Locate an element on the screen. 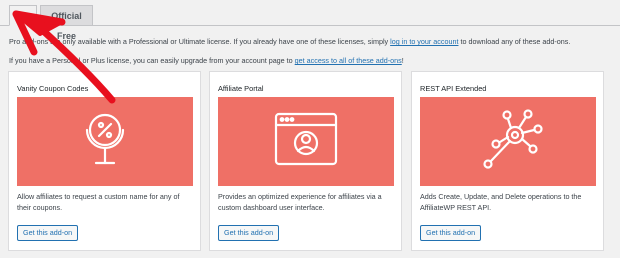  browser-user-icon is located at coordinates (306, 139).